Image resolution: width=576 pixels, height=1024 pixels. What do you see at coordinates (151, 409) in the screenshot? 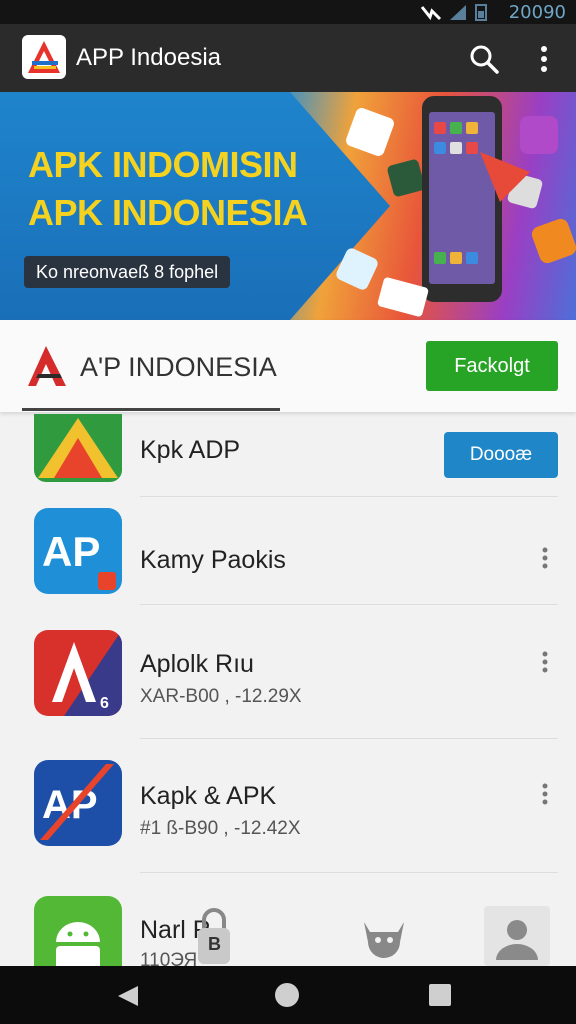
I see `tab-indicator` at bounding box center [151, 409].